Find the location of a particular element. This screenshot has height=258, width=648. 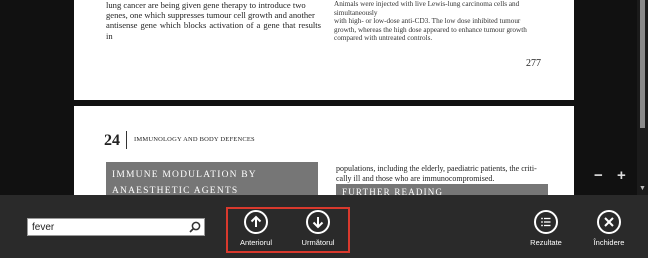

scroll-down-arrow-icon: ▼ is located at coordinates (642, 188).